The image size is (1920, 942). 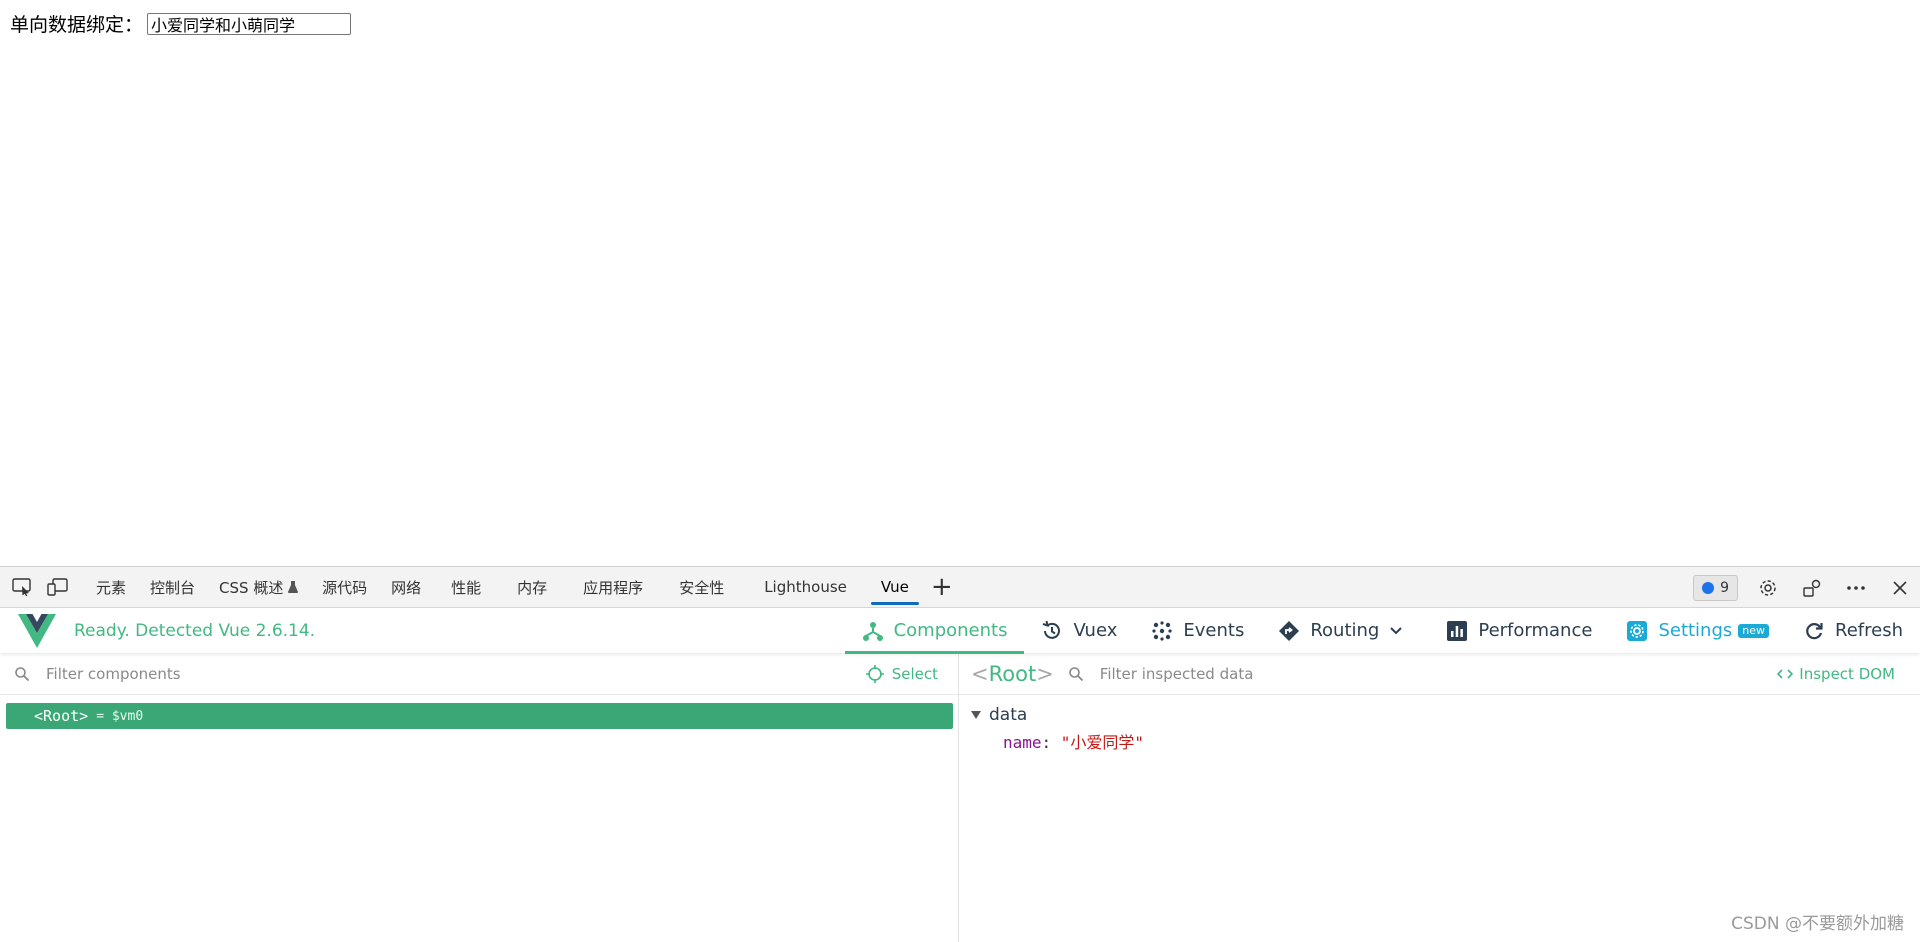 I want to click on data-section: data name: "小爱同学", so click(x=1057, y=729).